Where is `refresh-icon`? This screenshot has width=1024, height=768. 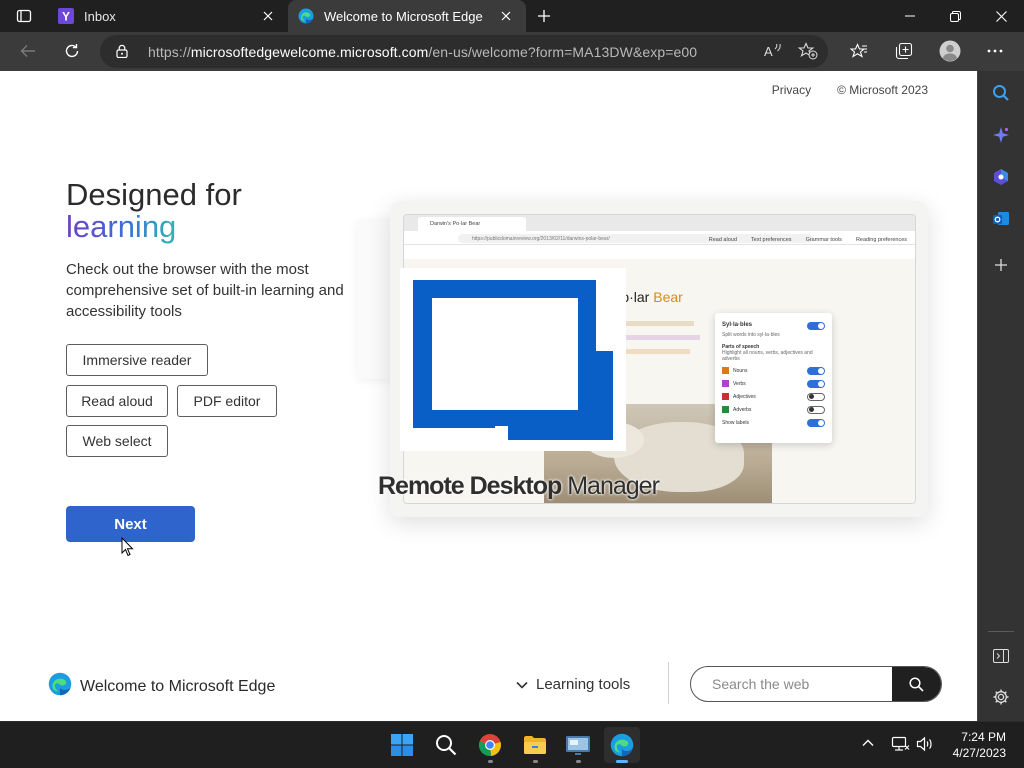
refresh-icon is located at coordinates (72, 51).